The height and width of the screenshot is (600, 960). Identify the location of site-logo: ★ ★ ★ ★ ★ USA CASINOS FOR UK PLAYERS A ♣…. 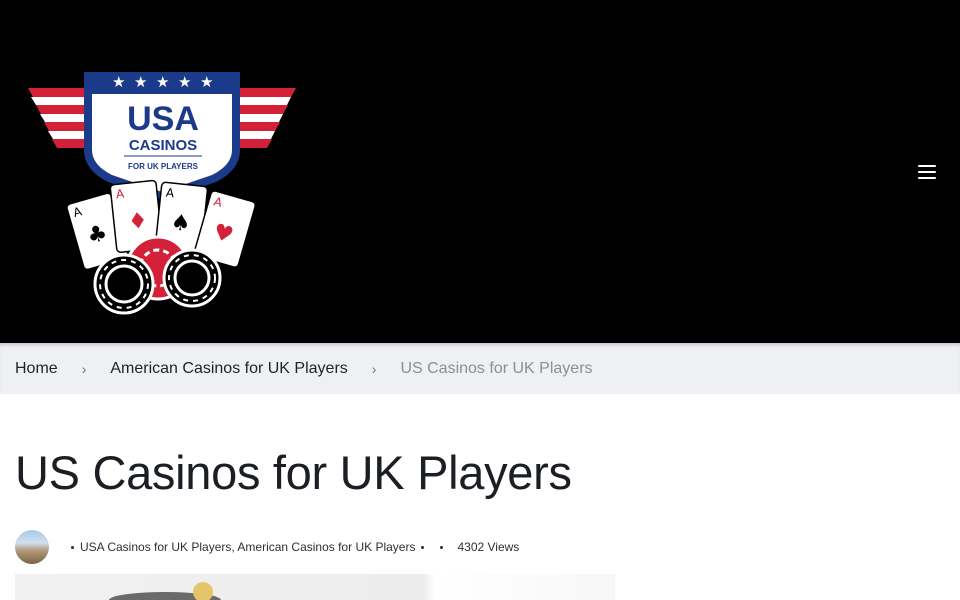
(162, 193).